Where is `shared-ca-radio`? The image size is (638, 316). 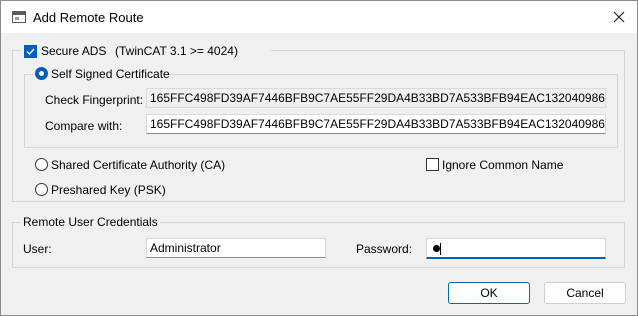
shared-ca-radio is located at coordinates (41, 164).